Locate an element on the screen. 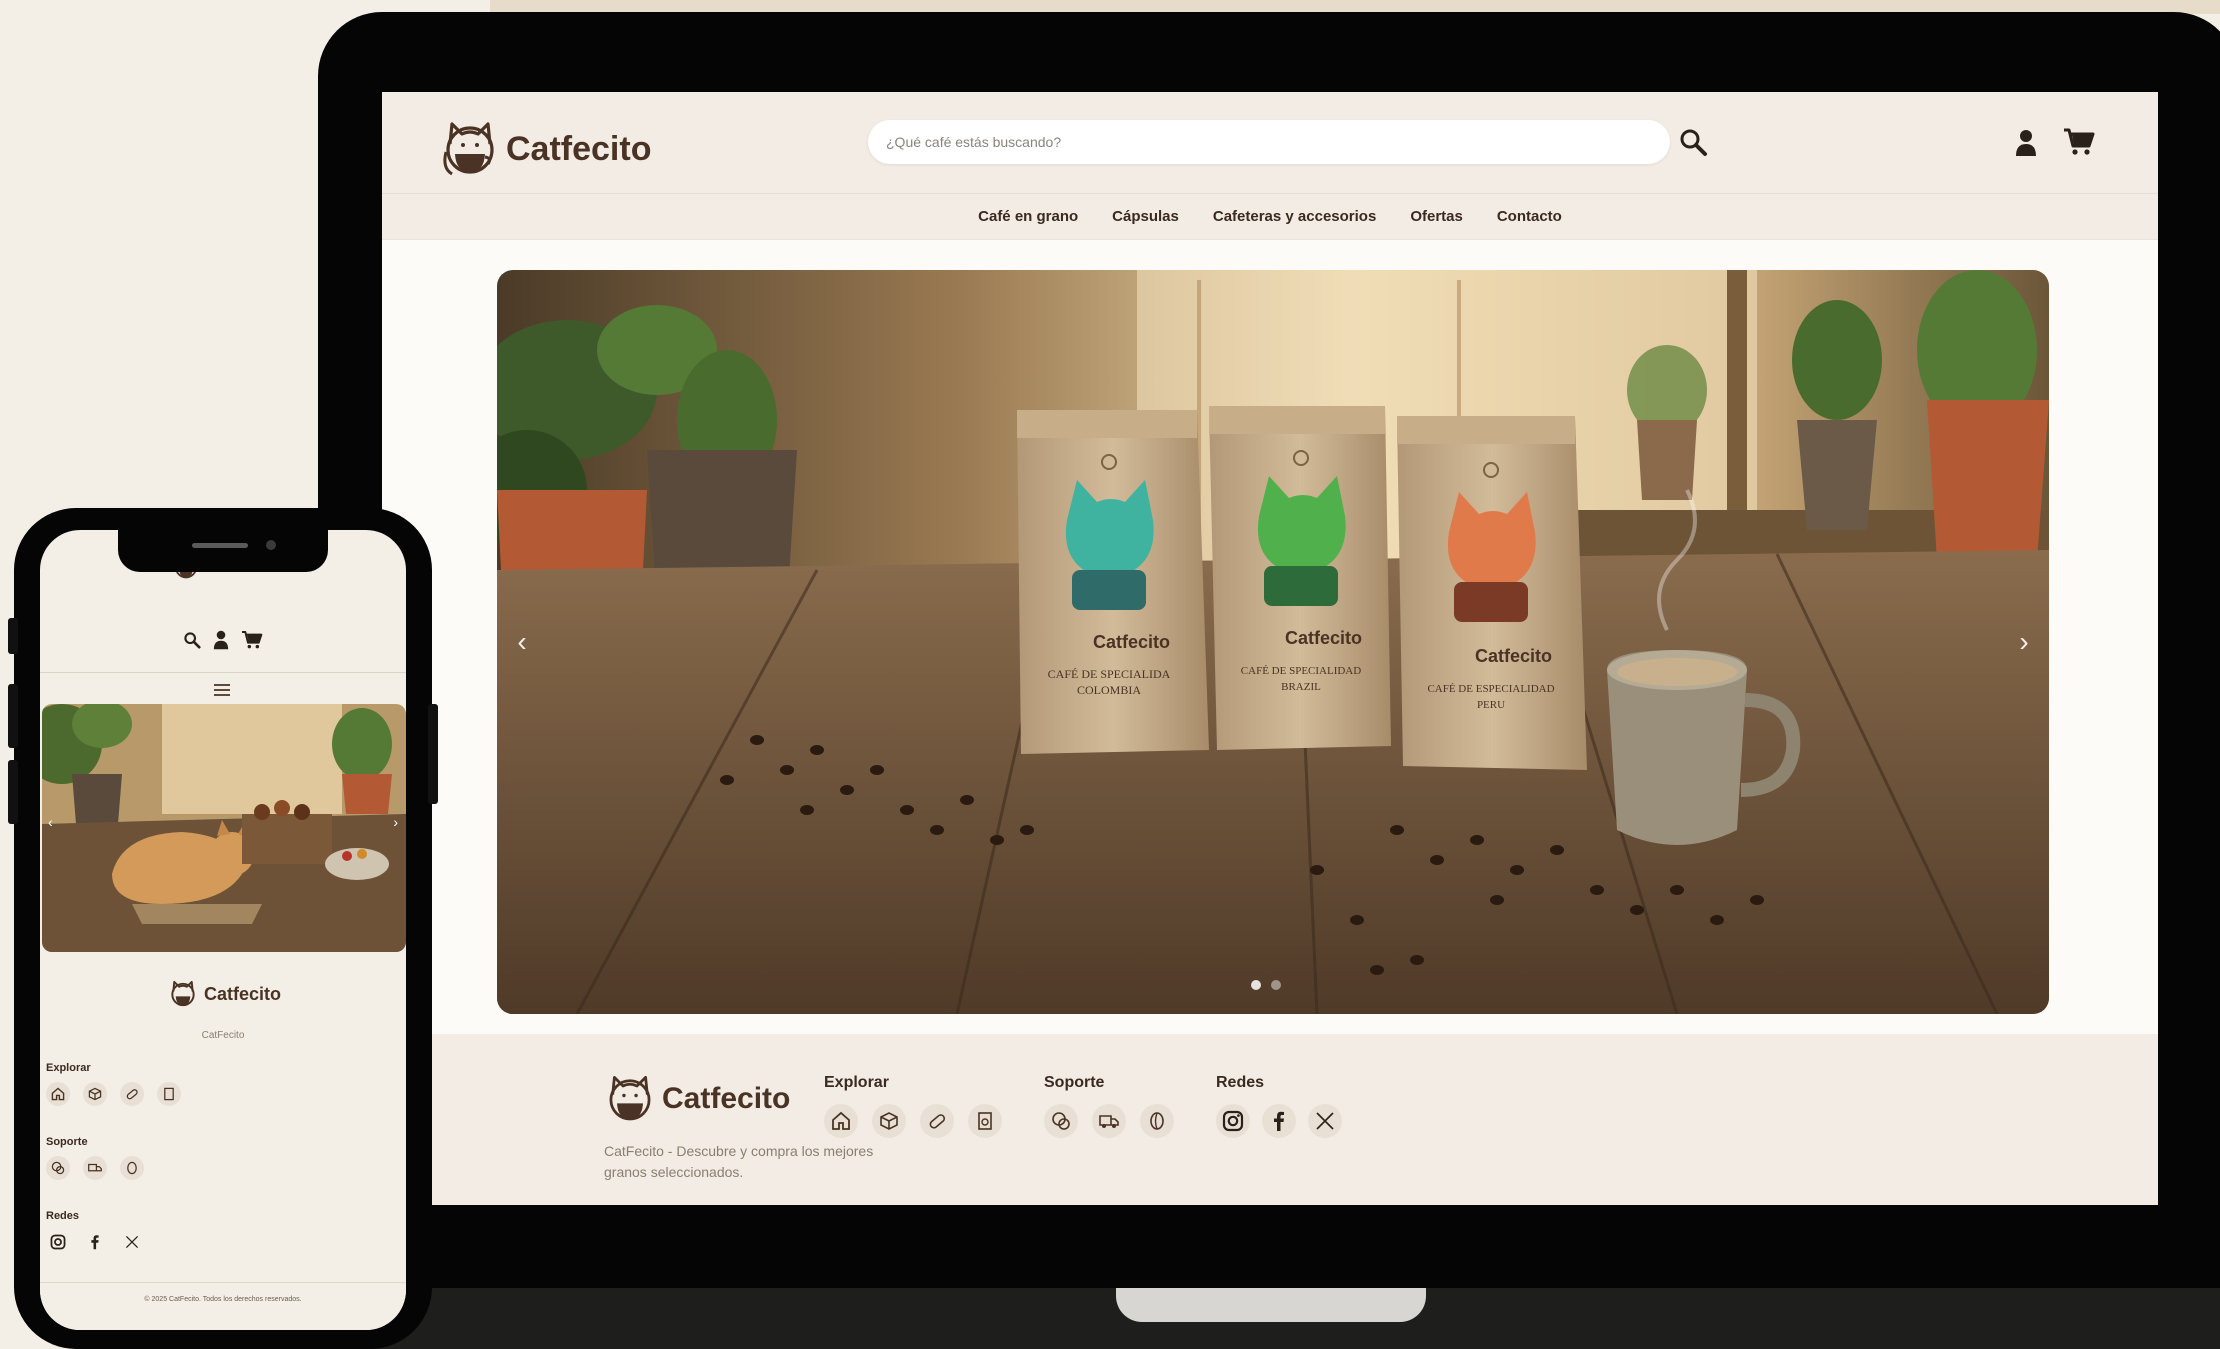  mobile-footer-logo: Catfecito is located at coordinates (224, 994).